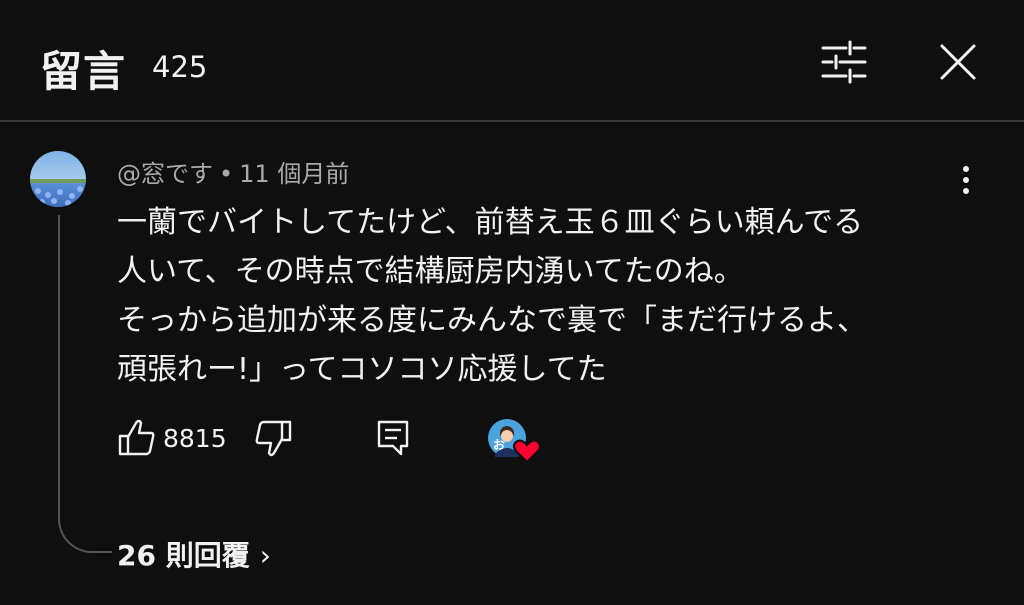  I want to click on thumbs-up-icon, so click(136, 437).